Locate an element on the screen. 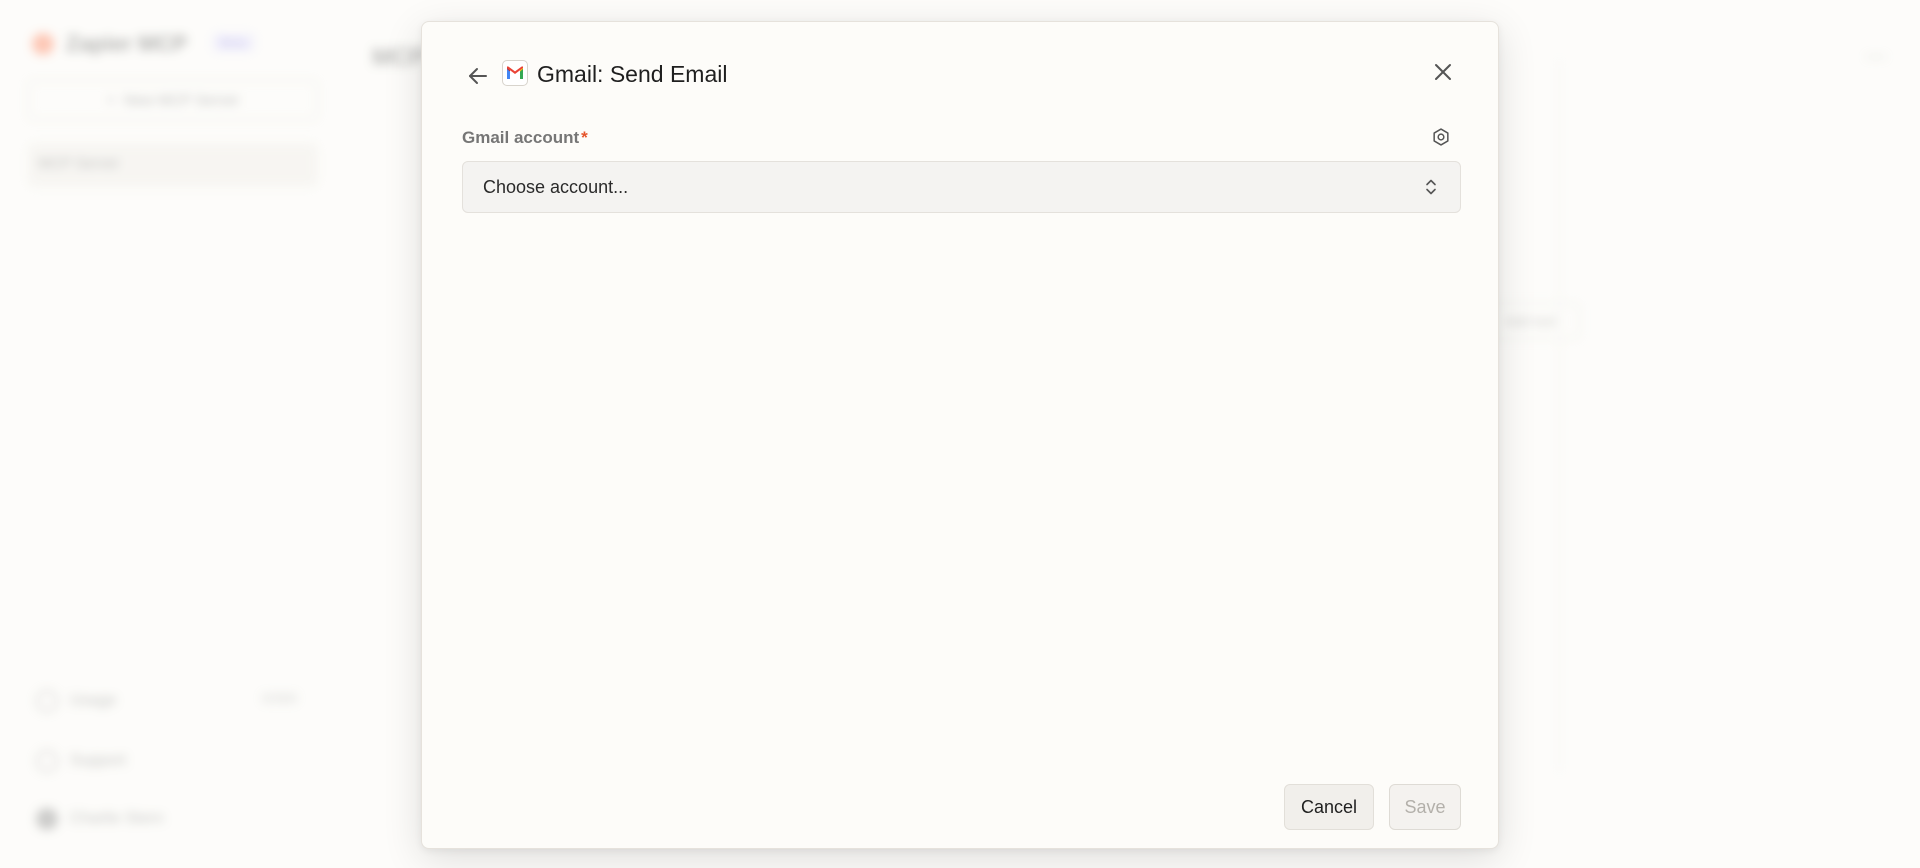 The width and height of the screenshot is (1920, 868). arrow-left-icon is located at coordinates (478, 76).